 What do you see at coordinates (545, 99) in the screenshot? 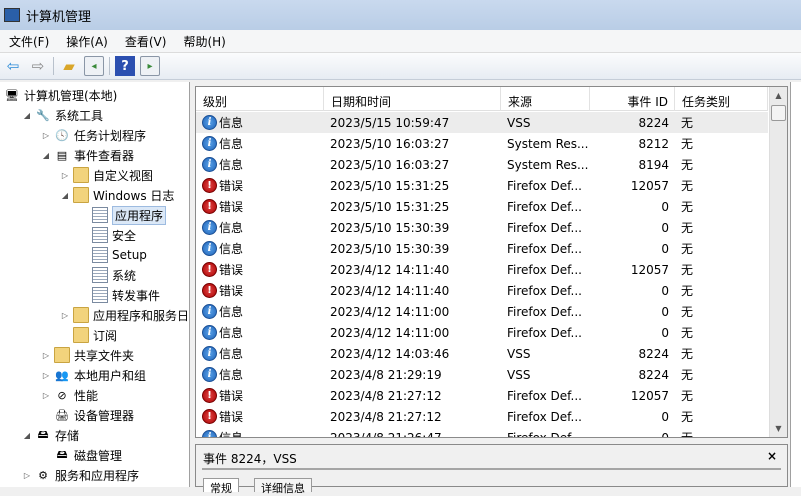
I see `column-source: 来源` at bounding box center [545, 99].